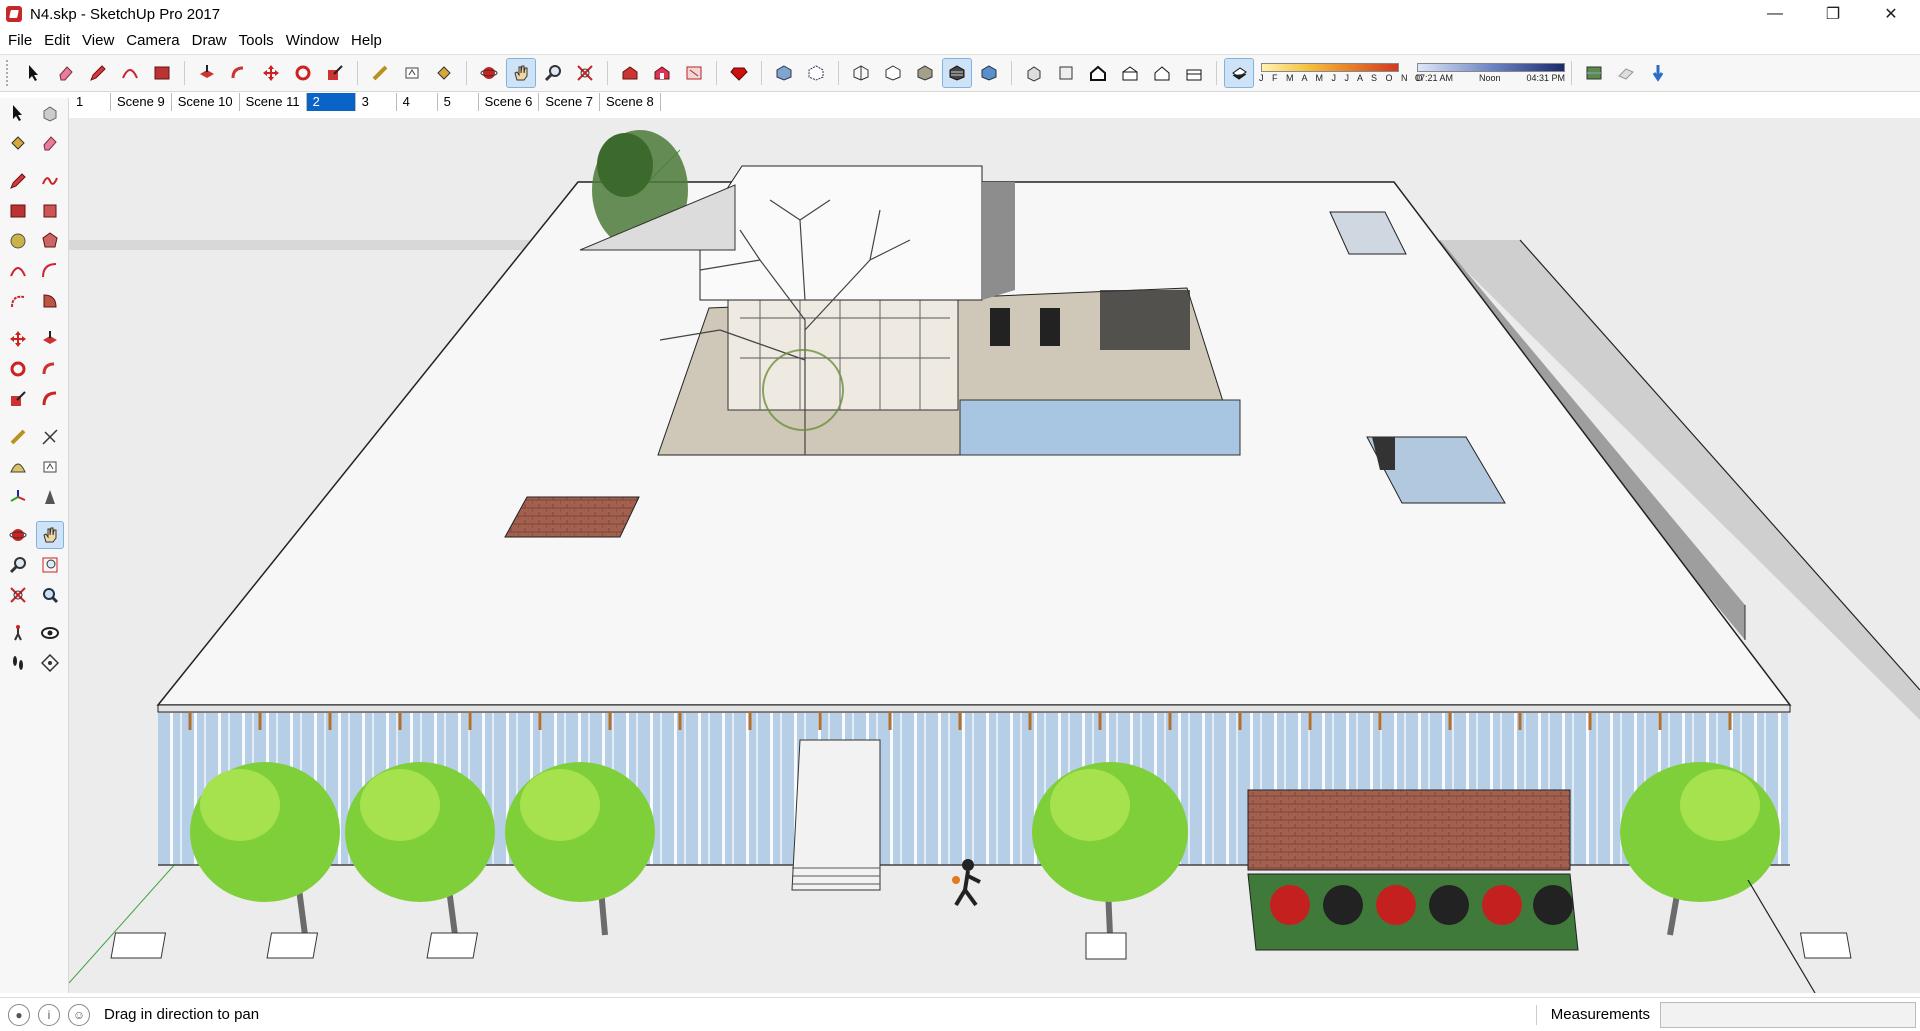 Image resolution: width=1920 pixels, height=1031 pixels. What do you see at coordinates (1098, 73) in the screenshot?
I see `front-view-button` at bounding box center [1098, 73].